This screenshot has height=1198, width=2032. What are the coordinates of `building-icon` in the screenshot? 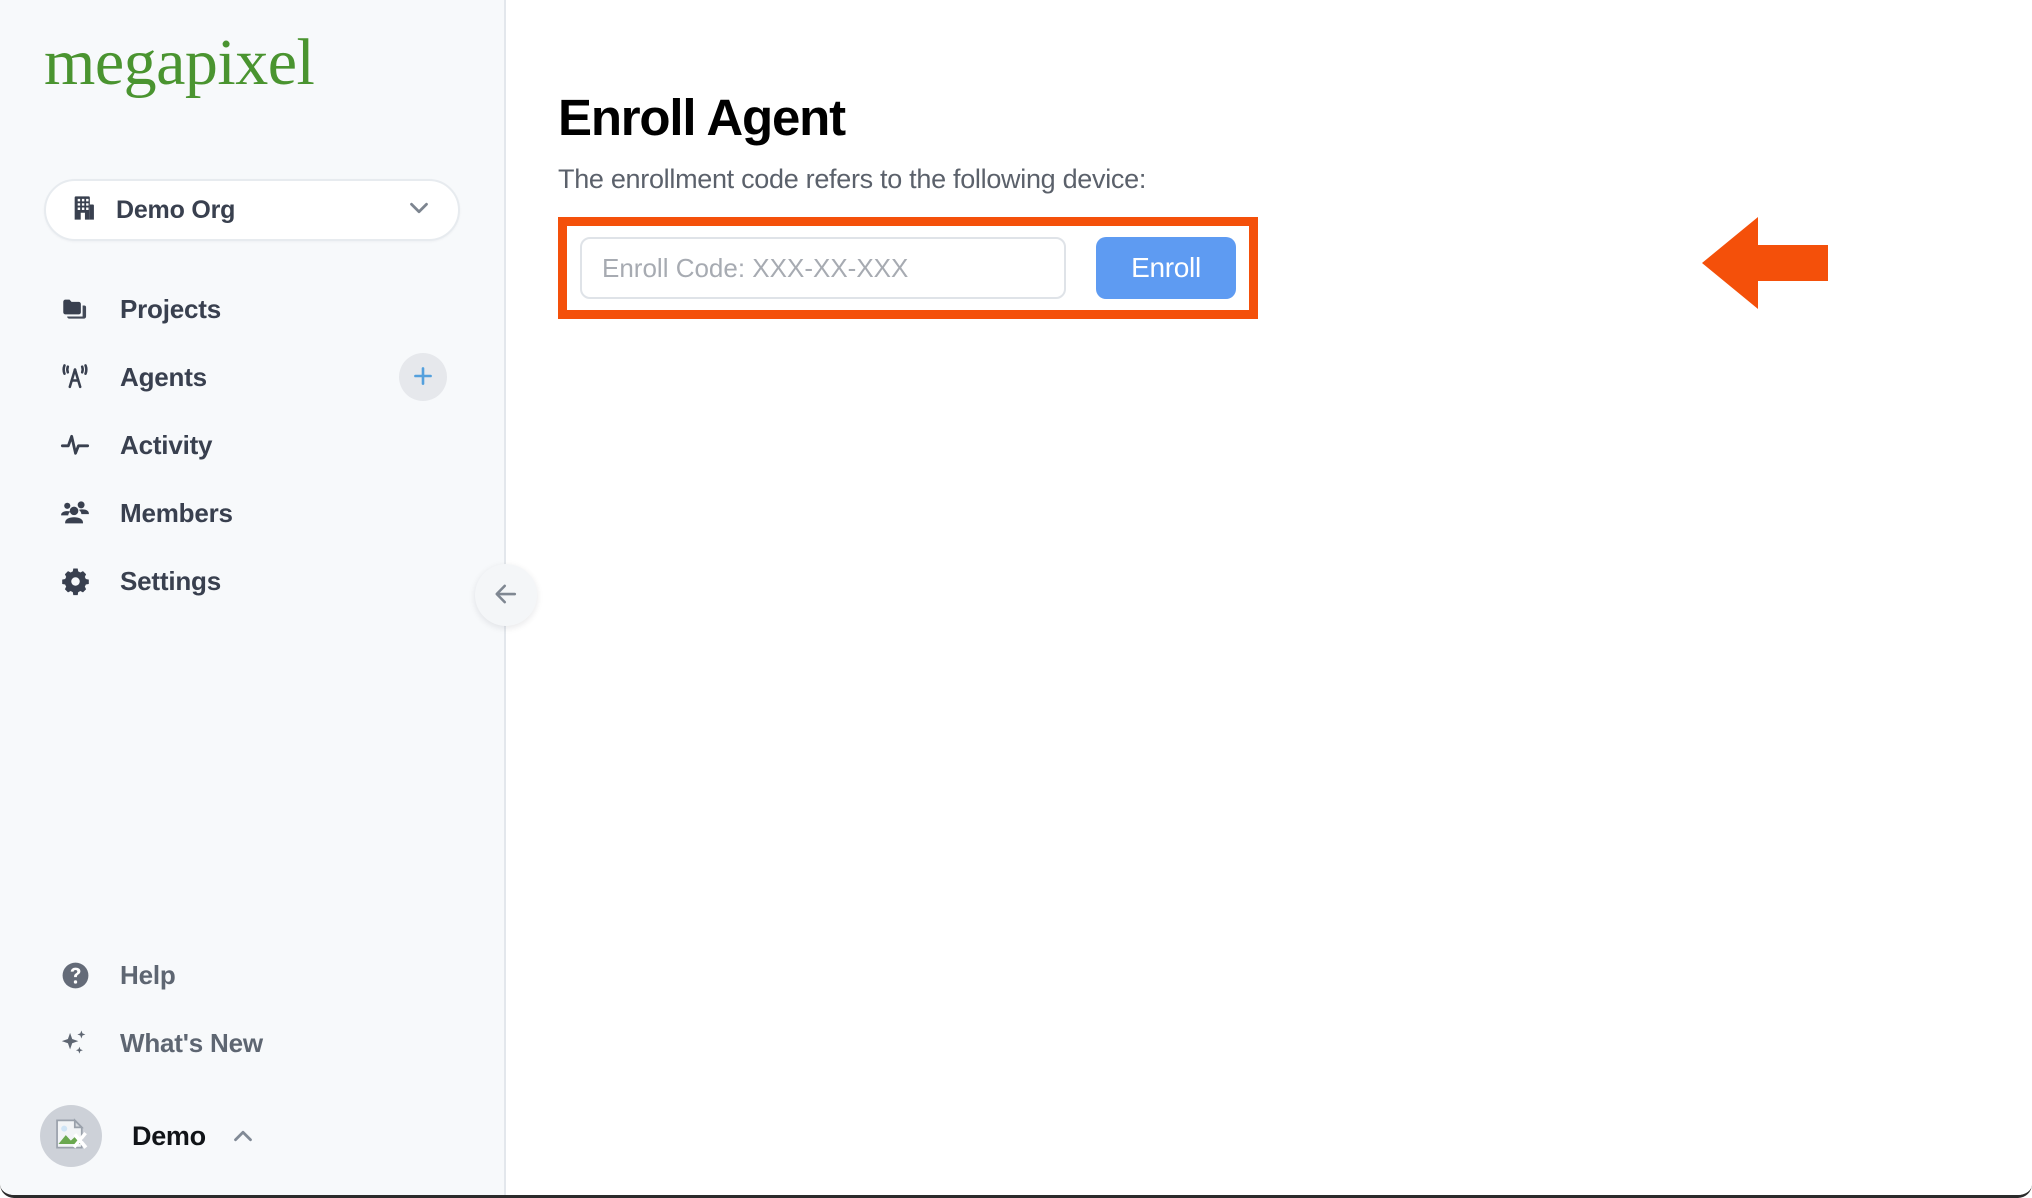 It's located at (84, 210).